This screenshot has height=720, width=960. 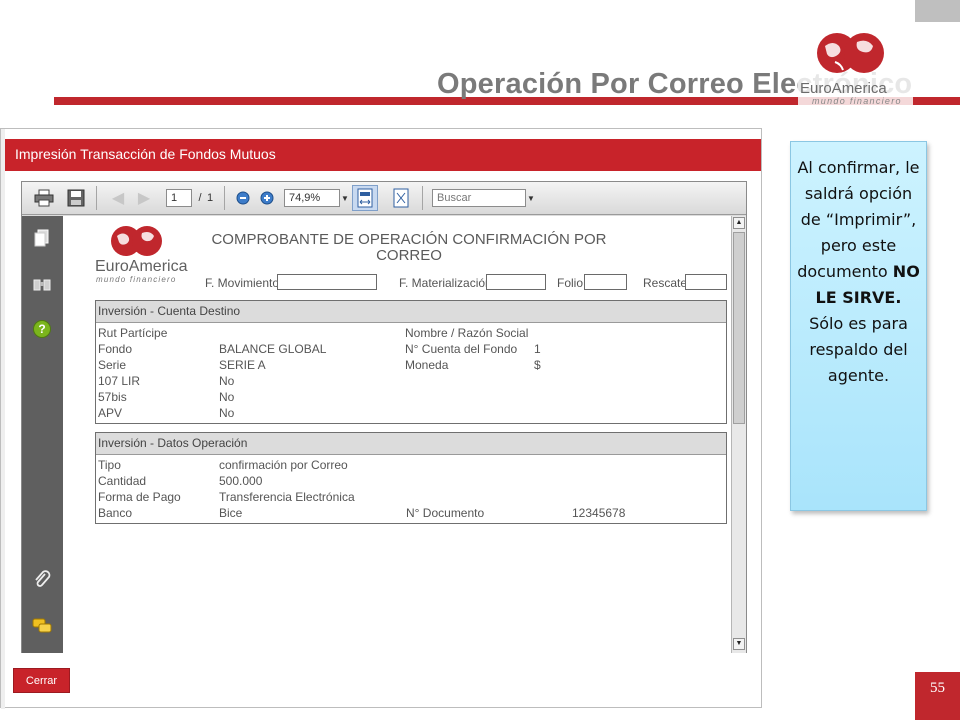 I want to click on zoom-dropdown-button: ▼, so click(x=345, y=198).